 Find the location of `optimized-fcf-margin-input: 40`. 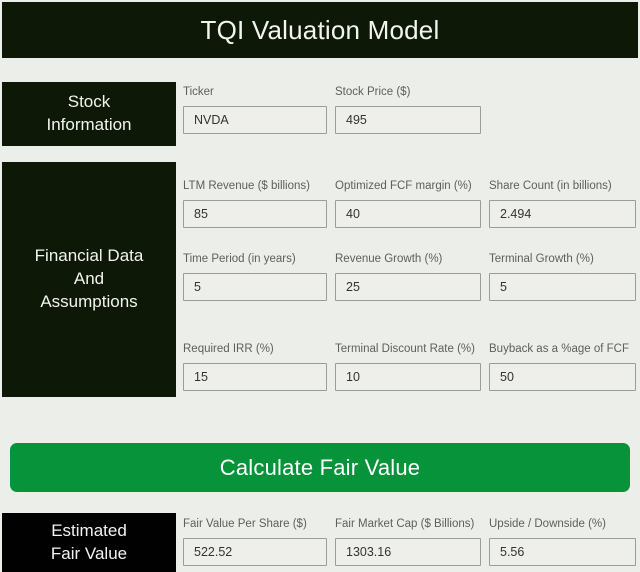

optimized-fcf-margin-input: 40 is located at coordinates (408, 213).